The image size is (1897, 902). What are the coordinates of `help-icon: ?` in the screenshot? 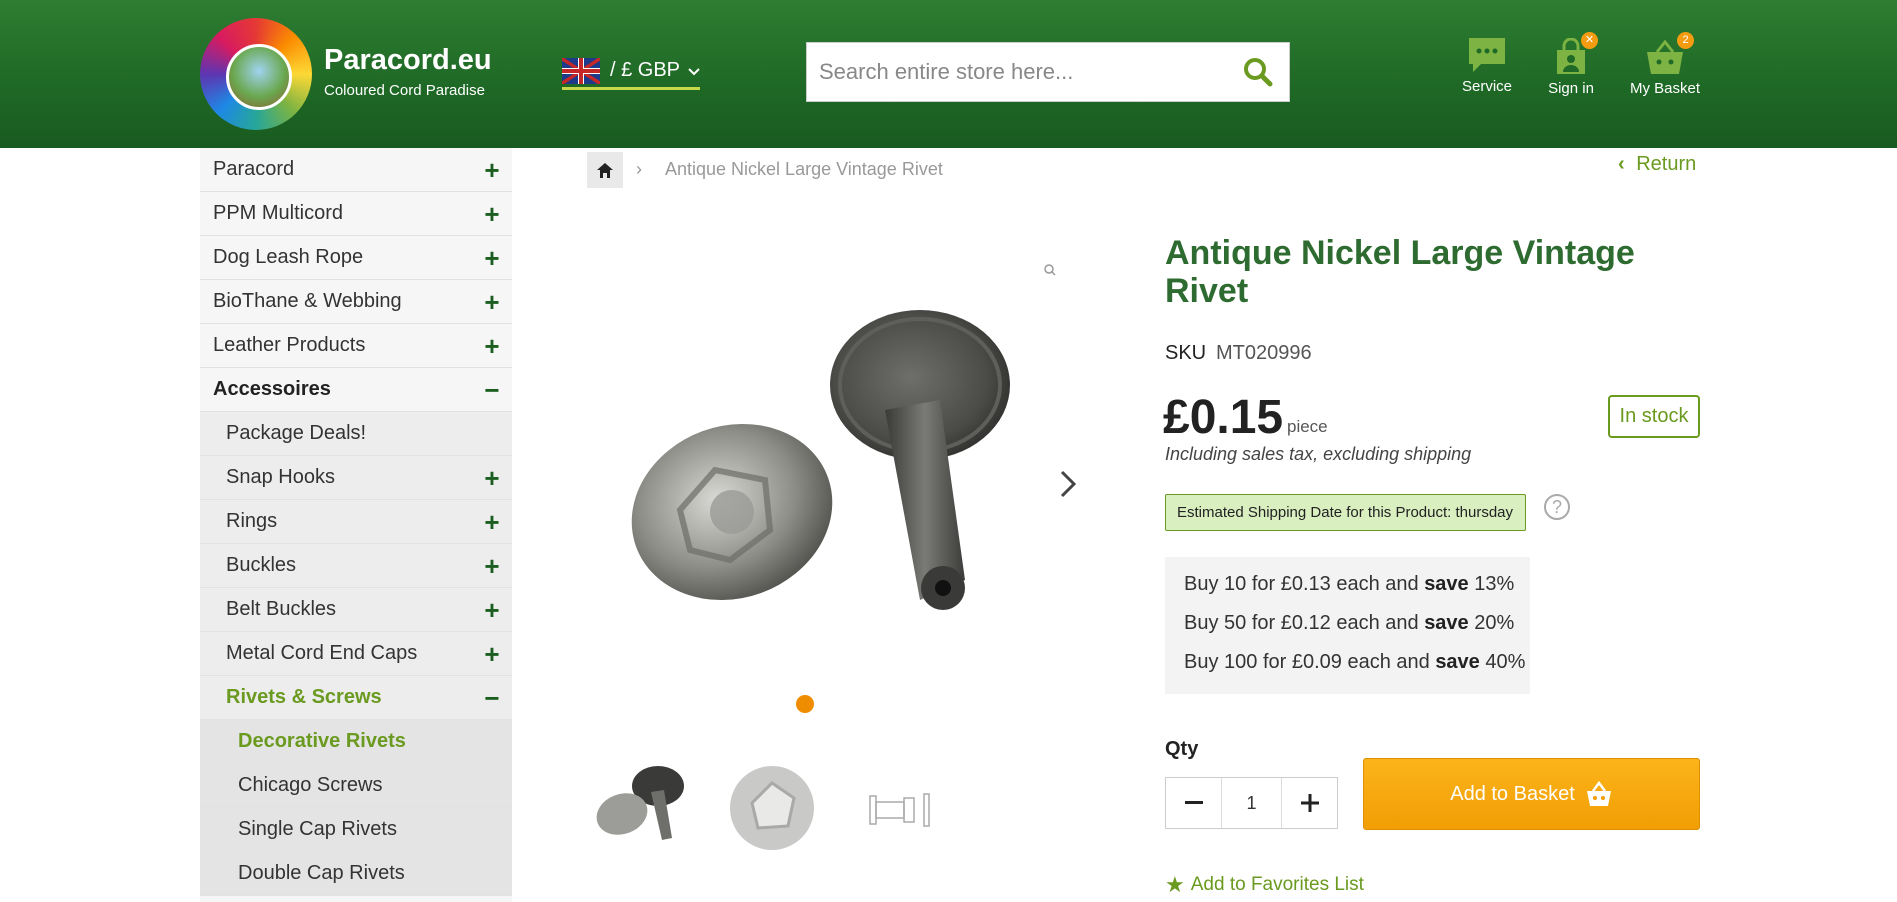 It's located at (1557, 507).